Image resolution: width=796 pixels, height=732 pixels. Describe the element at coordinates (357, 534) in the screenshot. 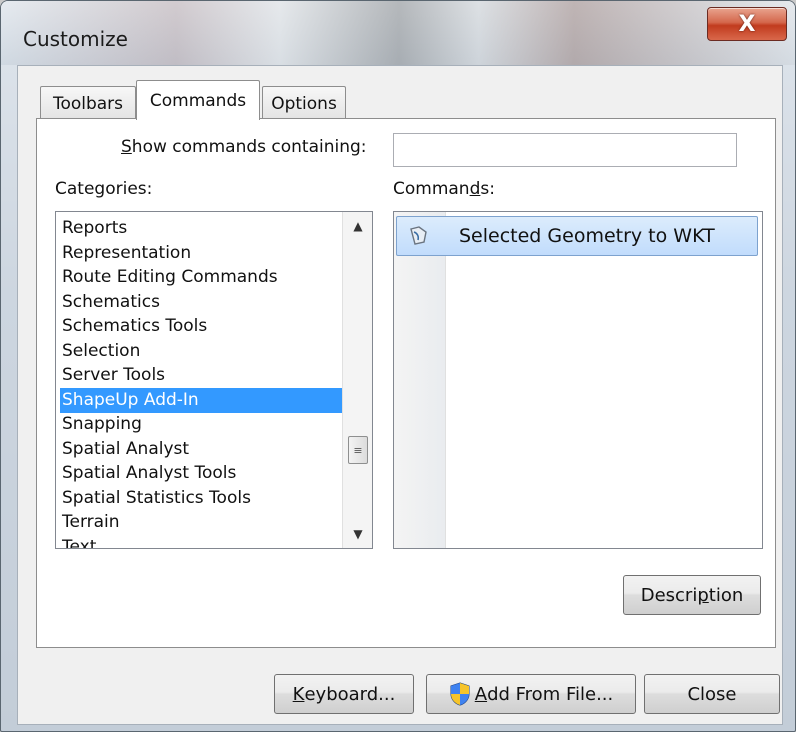

I see `scroll-down-arrow-icon: ▼` at that location.